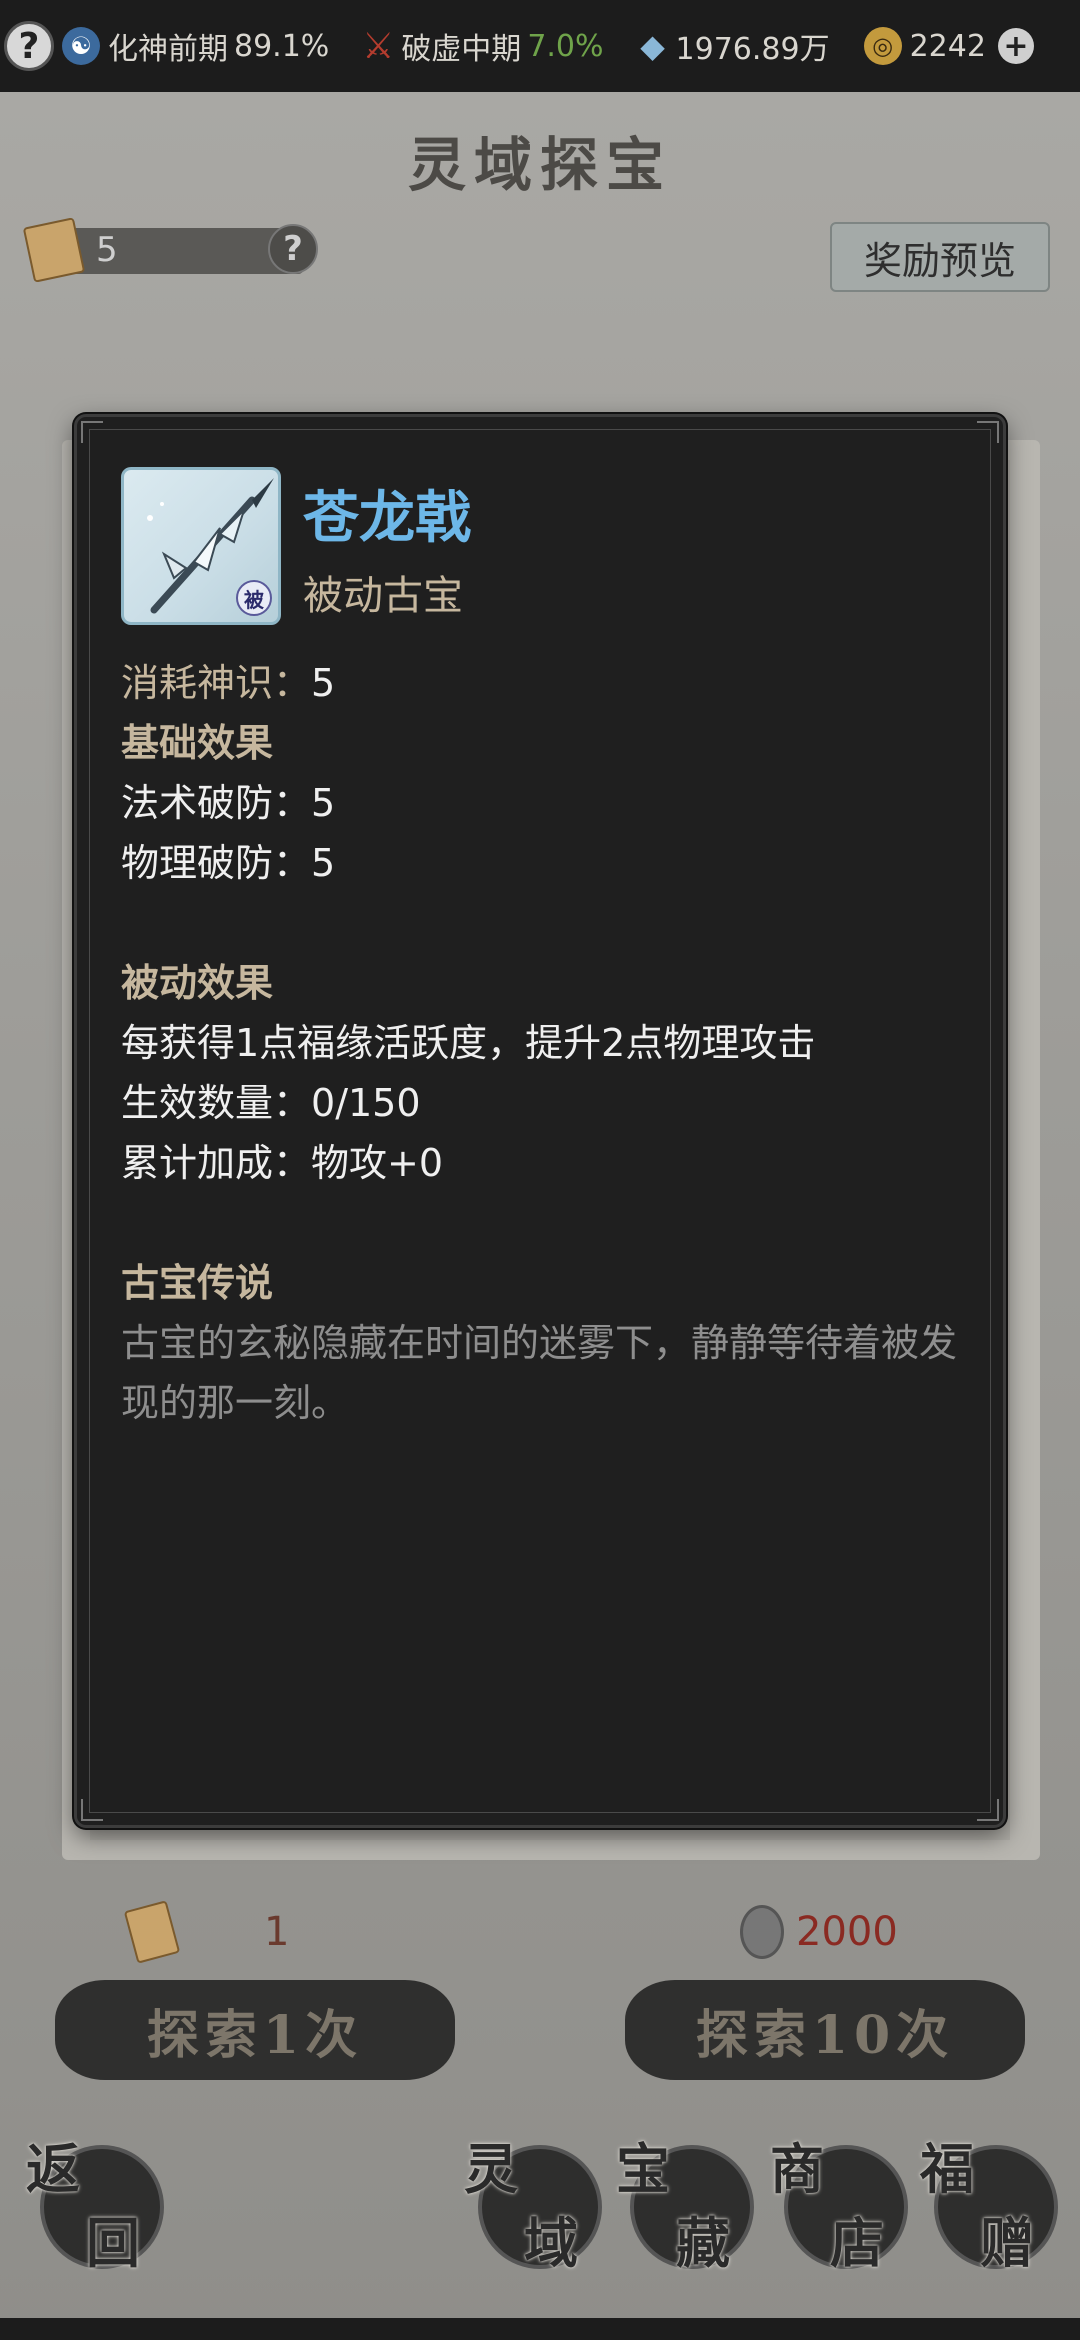 This screenshot has width=1080, height=2340. Describe the element at coordinates (168, 49) in the screenshot. I see `realm-name: 化神前期` at that location.